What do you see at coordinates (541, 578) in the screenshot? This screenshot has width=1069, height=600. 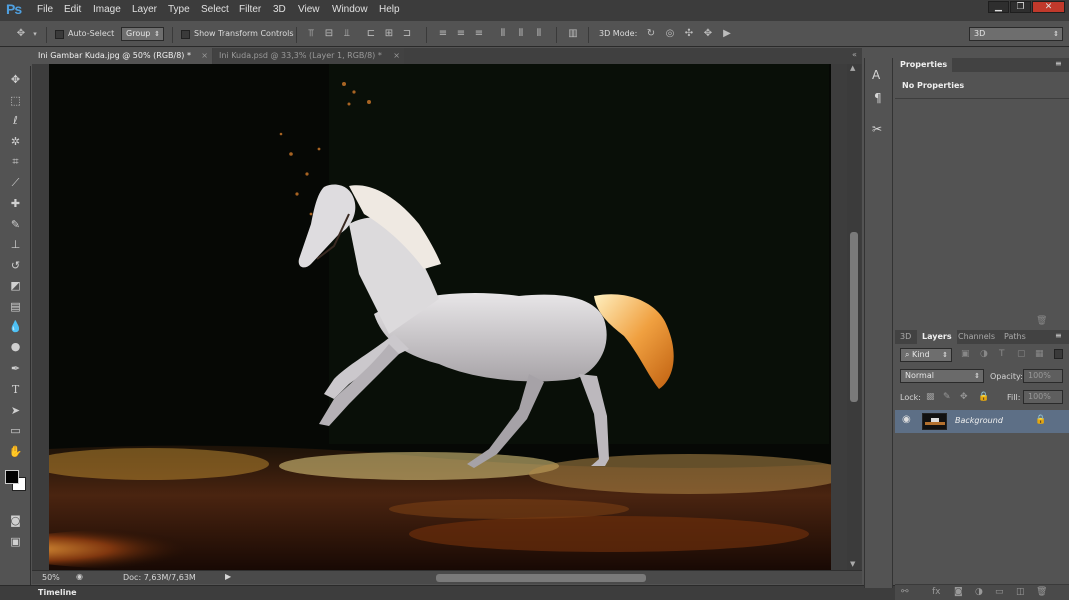 I see `horizontal-scrollbar-thumb` at bounding box center [541, 578].